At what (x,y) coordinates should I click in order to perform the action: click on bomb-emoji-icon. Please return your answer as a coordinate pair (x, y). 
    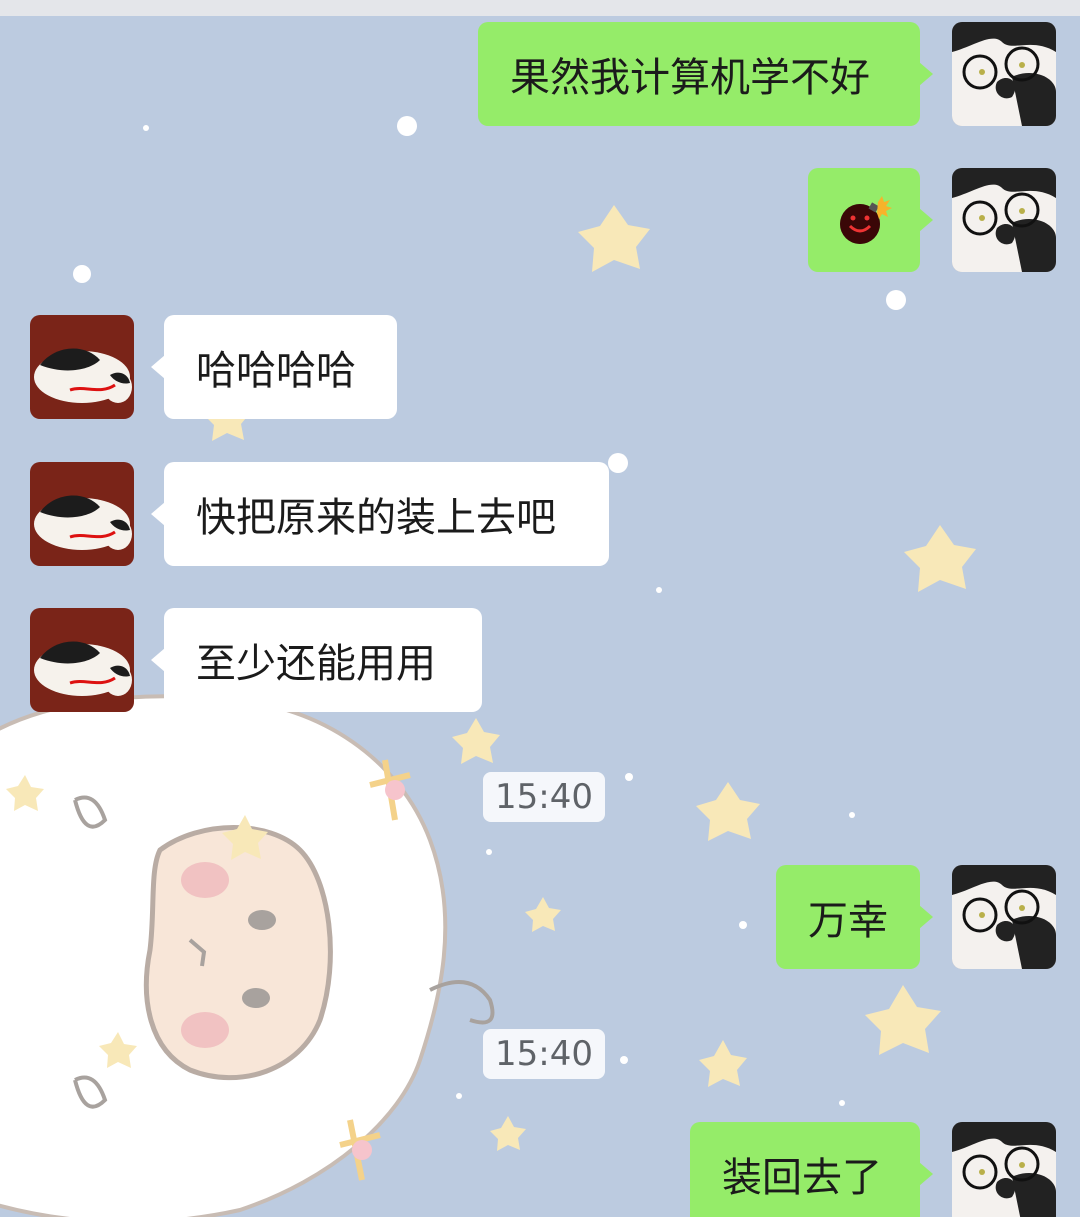
    Looking at the image, I should click on (866, 220).